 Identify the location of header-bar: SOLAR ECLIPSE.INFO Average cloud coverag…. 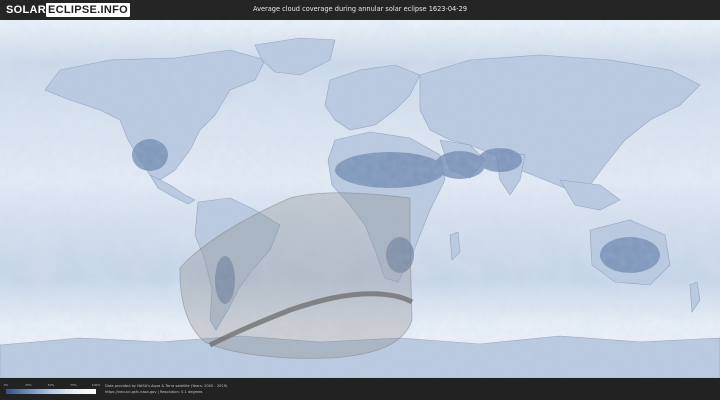
(360, 10).